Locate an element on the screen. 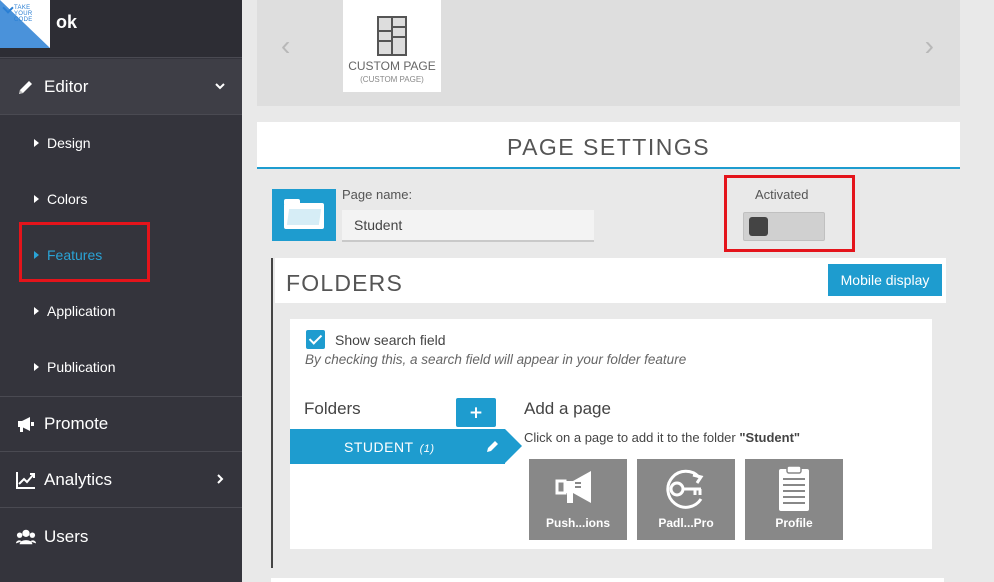  feature-tile-push-notifications: Push...ions is located at coordinates (578, 499).